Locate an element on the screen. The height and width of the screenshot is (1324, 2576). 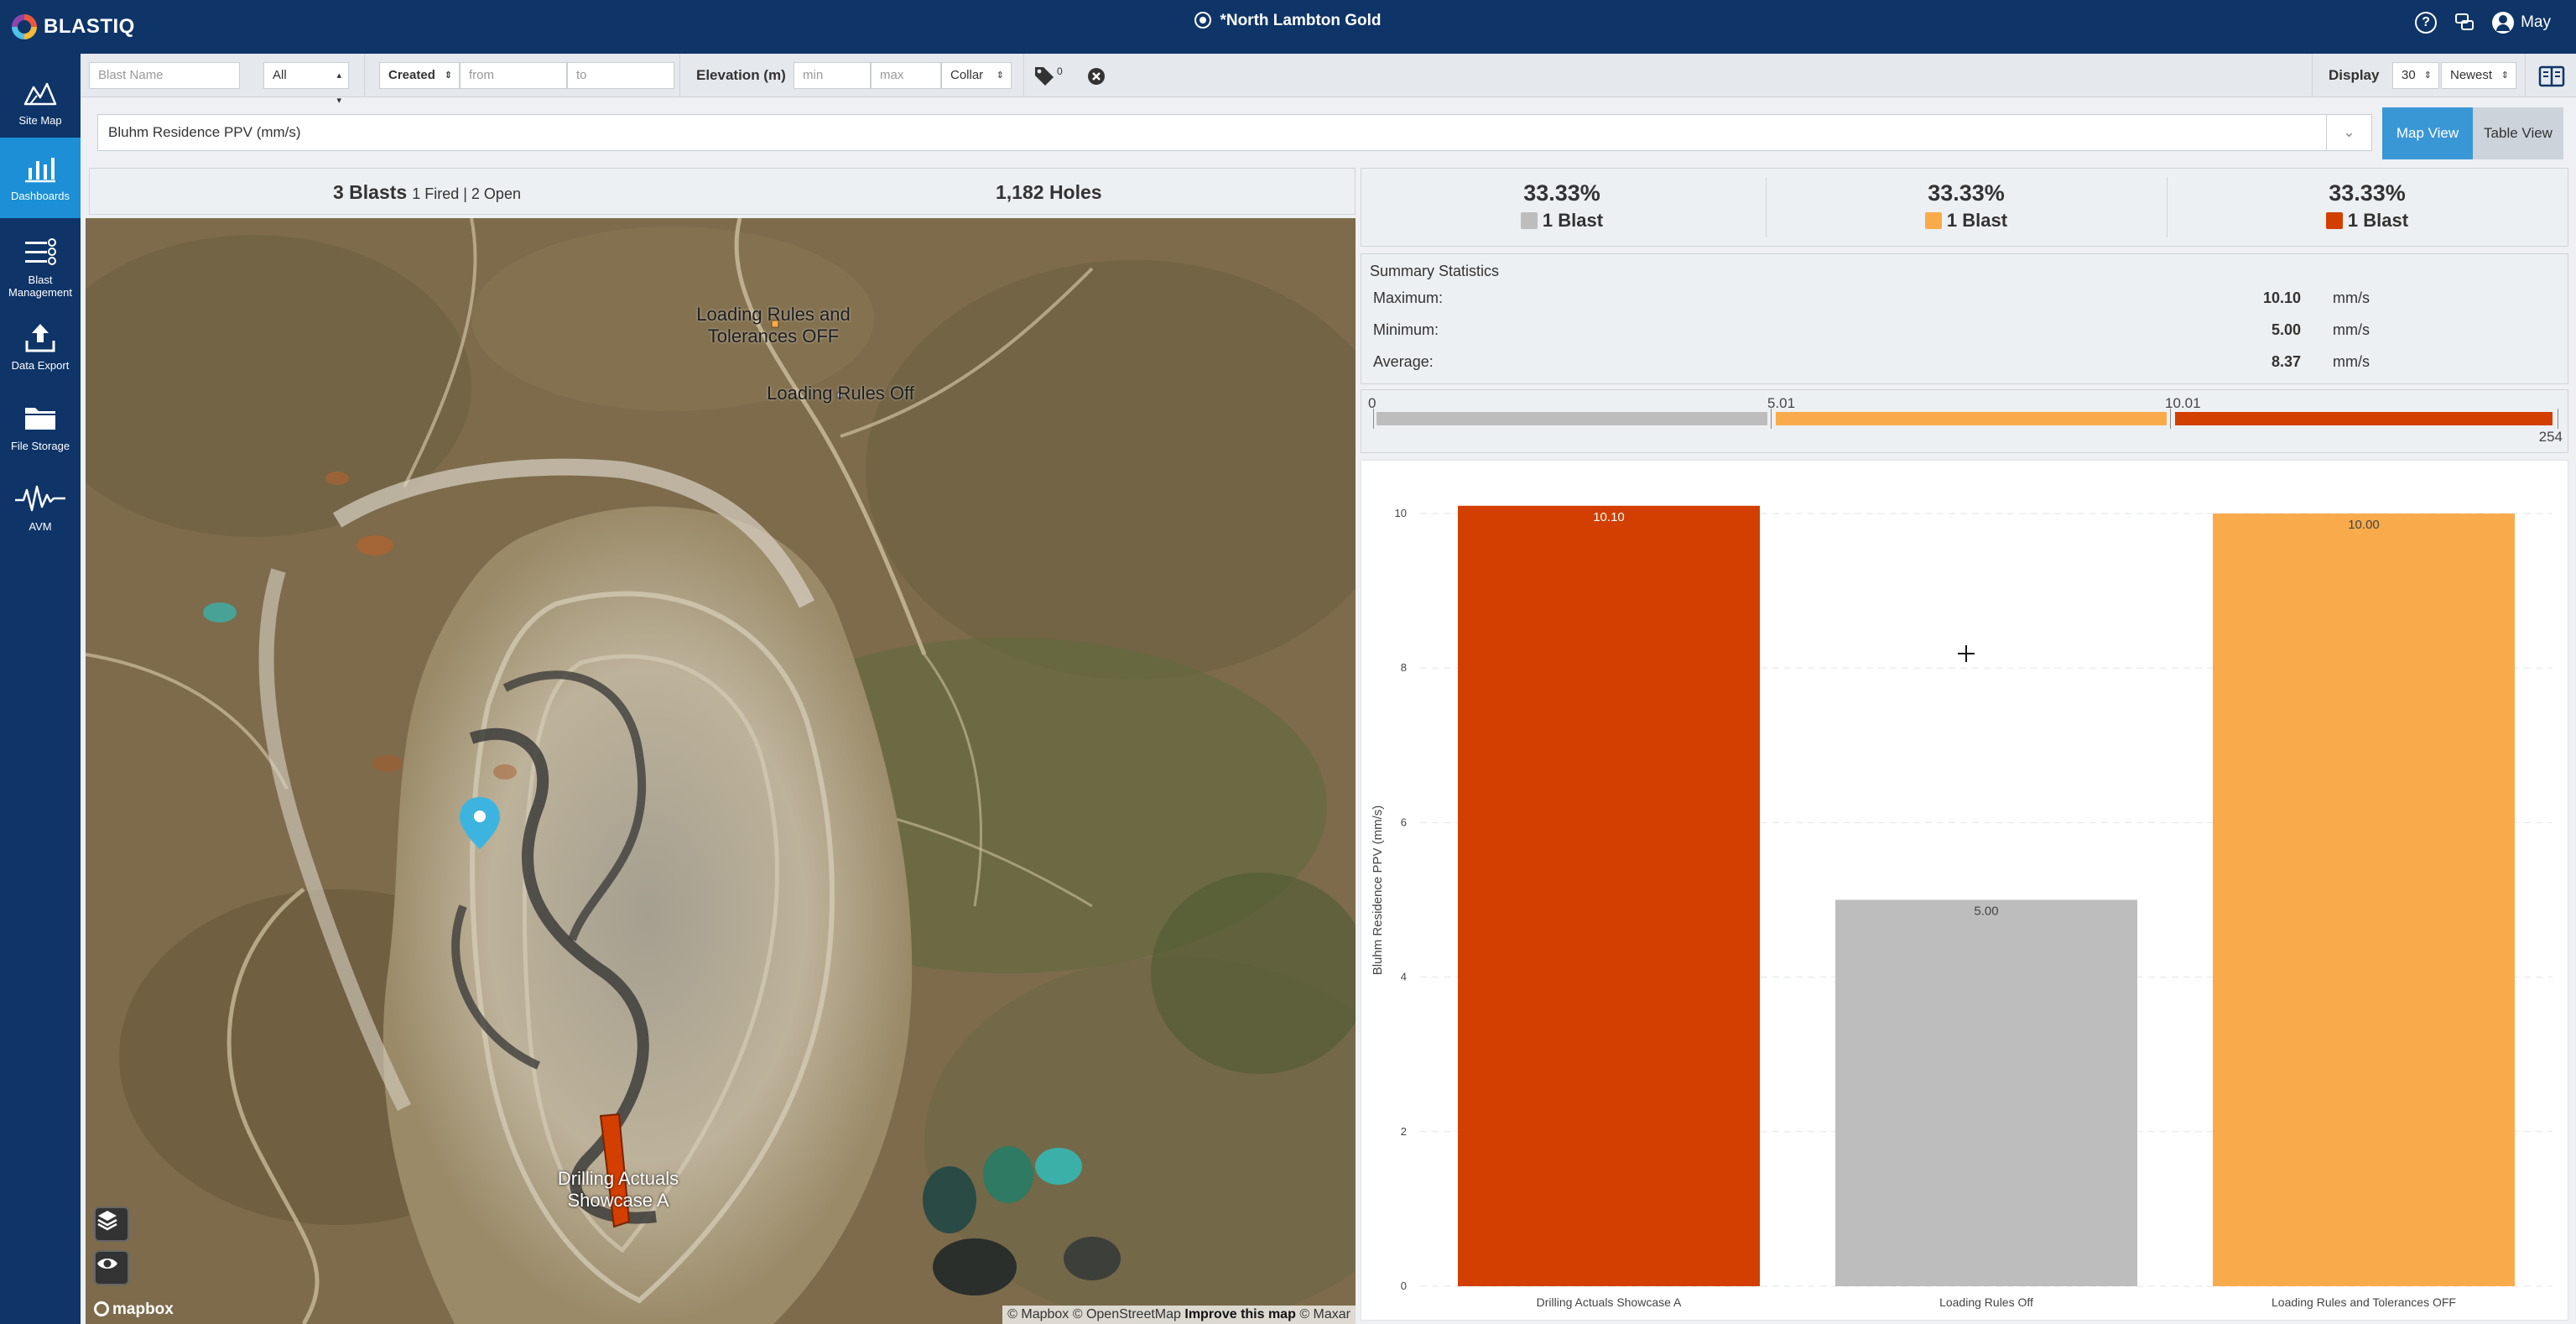
y-axis-label: Bluhm Residence PPV (mm/s) is located at coordinates (1378, 890).